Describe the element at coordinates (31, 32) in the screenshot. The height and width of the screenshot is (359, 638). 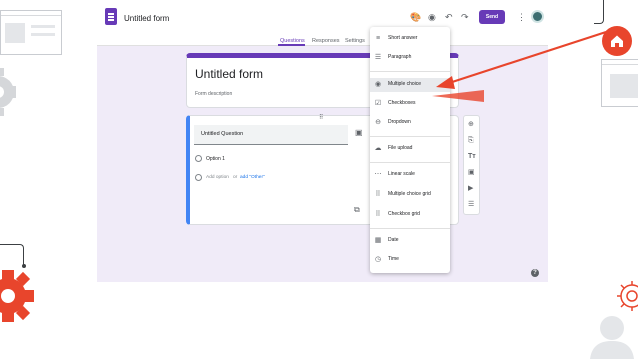
I see `decorative-window-top-left` at that location.